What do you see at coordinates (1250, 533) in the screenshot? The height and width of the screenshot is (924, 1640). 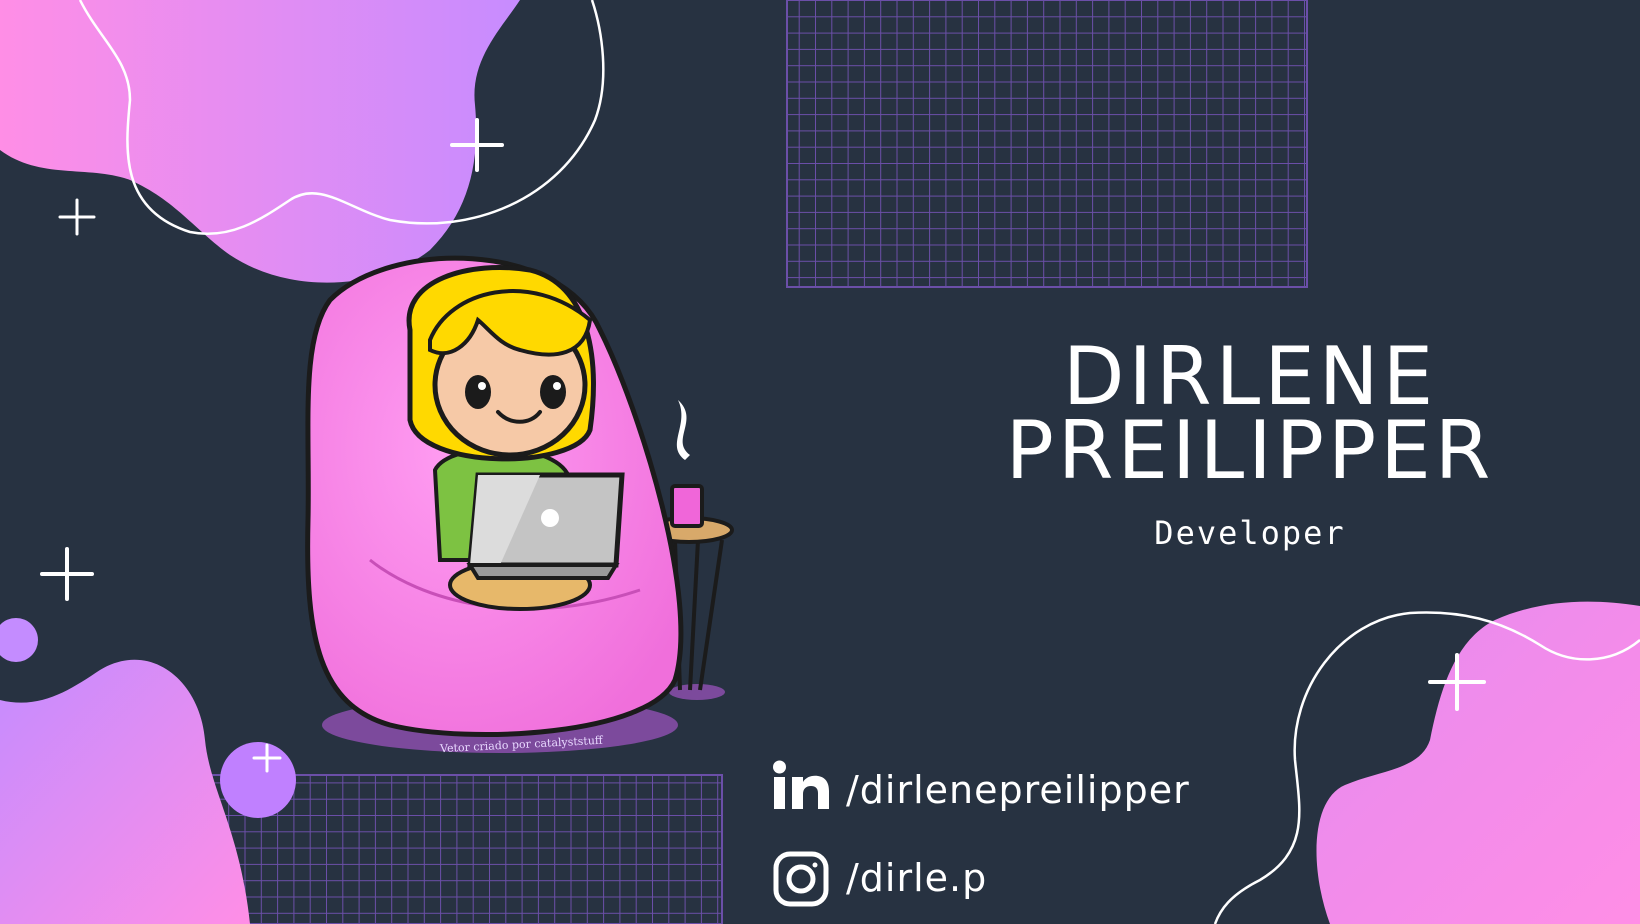 I see `job-title: Developer` at bounding box center [1250, 533].